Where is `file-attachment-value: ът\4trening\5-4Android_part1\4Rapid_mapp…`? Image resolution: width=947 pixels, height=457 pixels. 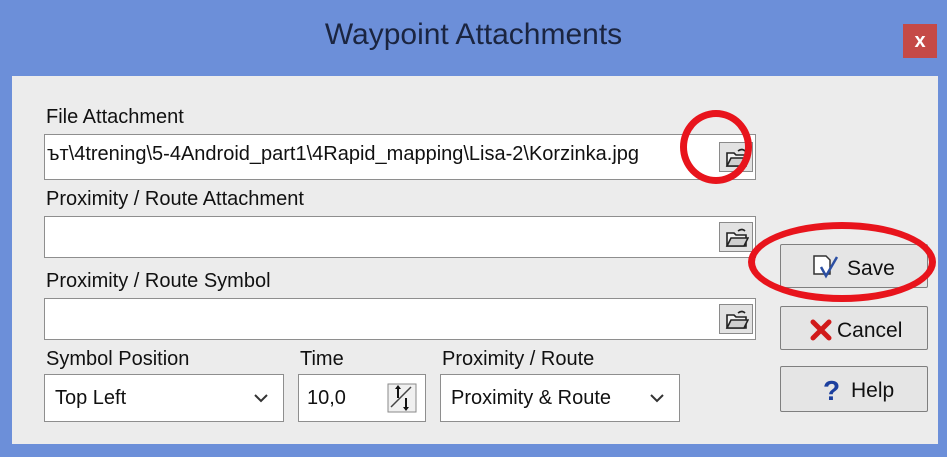
file-attachment-value: ът\4trening\5-4Android_part1\4Rapid_mapp… is located at coordinates (343, 154).